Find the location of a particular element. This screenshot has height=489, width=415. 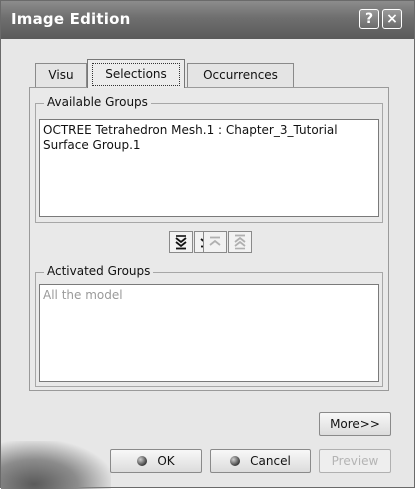

move-up-button is located at coordinates (215, 242).